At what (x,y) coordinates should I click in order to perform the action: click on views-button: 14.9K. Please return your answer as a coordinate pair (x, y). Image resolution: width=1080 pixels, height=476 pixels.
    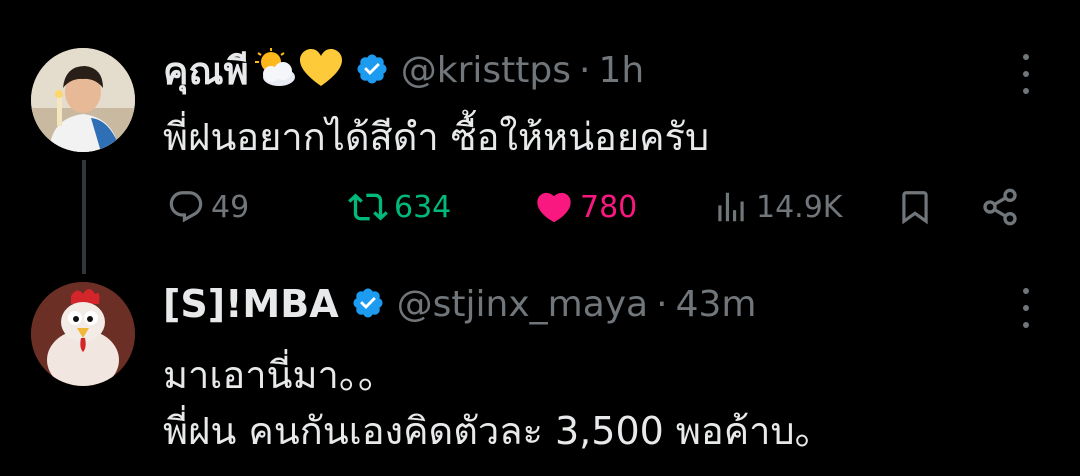
    Looking at the image, I should click on (777, 207).